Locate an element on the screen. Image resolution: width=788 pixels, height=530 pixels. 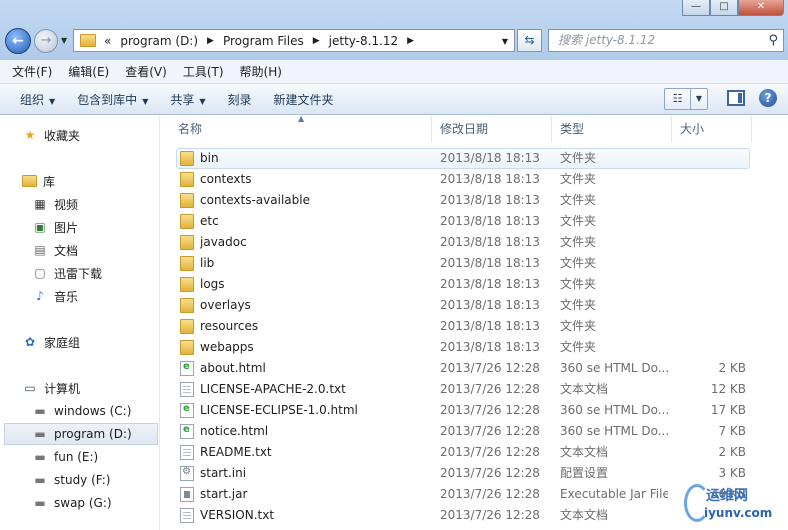
file-row: lib 2013/8/18 18:13 文件夹 is located at coordinates (465, 263).